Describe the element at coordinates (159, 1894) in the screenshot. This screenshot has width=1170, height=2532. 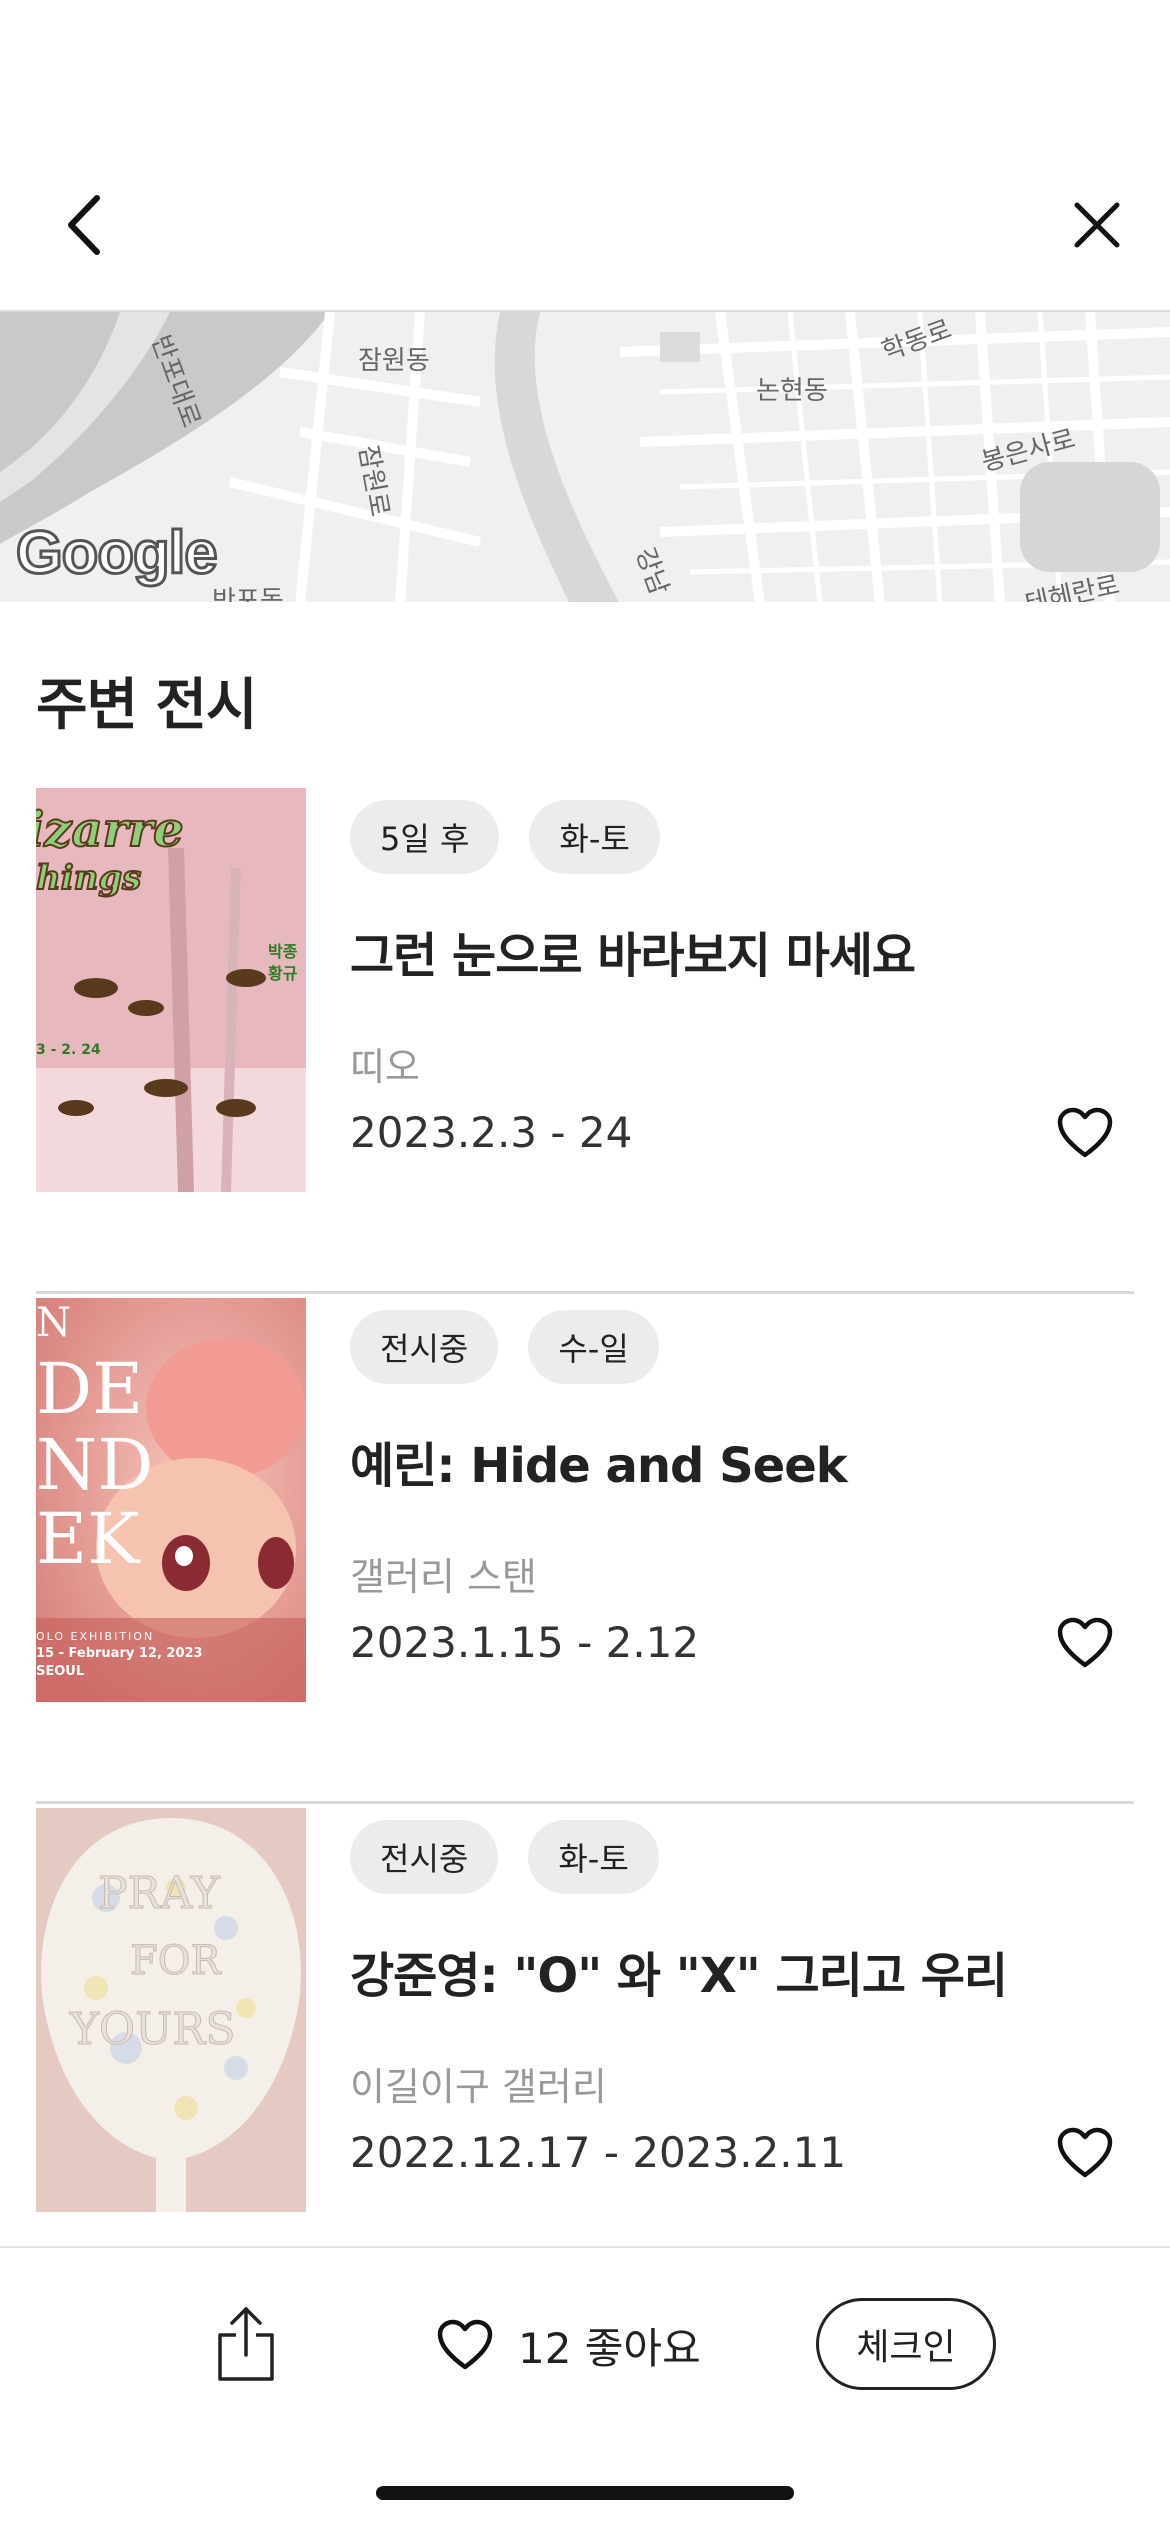
I see `poster-text: PRAY` at that location.